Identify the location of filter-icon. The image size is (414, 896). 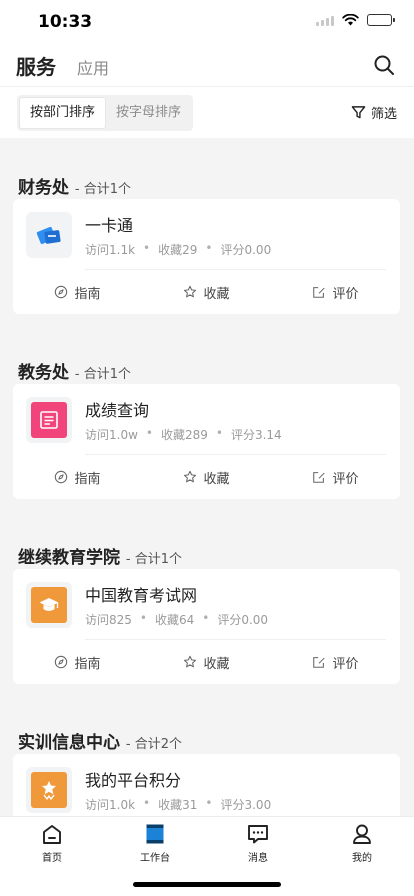
(358, 112).